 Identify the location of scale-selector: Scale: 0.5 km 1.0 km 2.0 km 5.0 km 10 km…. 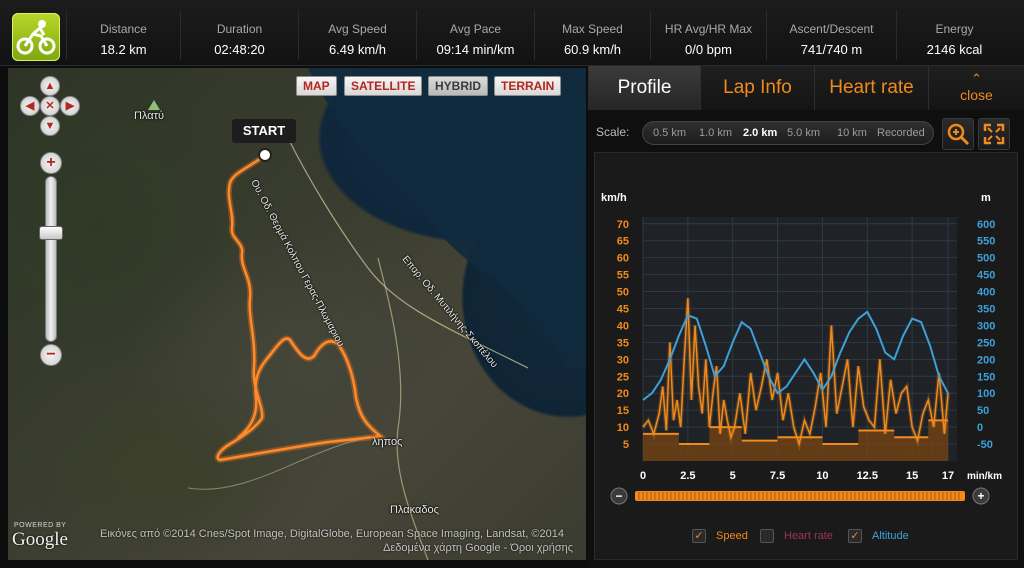
(806, 134).